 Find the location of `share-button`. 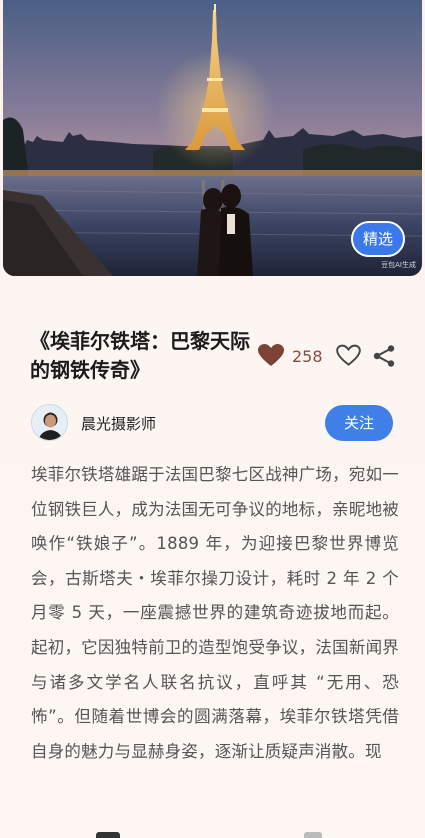

share-button is located at coordinates (384, 358).